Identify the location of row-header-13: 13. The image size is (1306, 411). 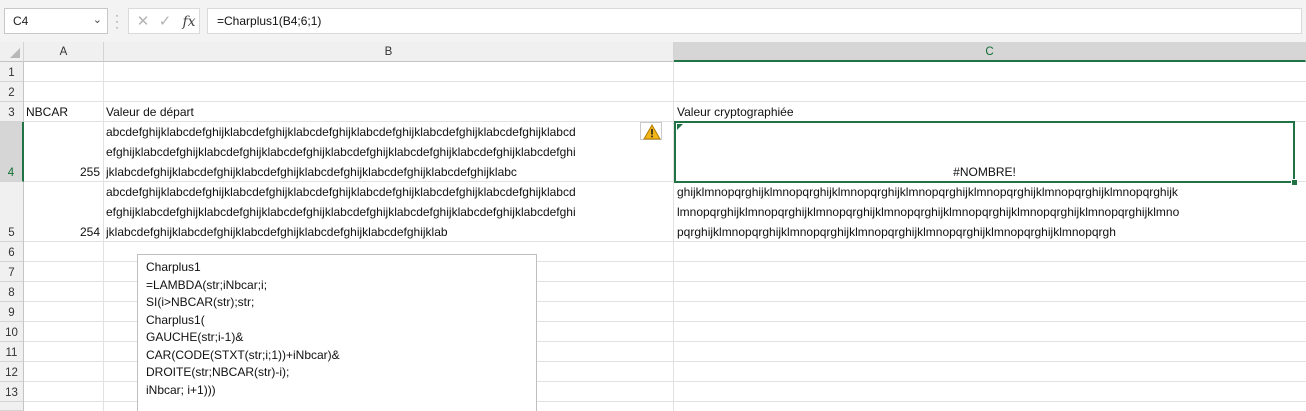
(12, 392).